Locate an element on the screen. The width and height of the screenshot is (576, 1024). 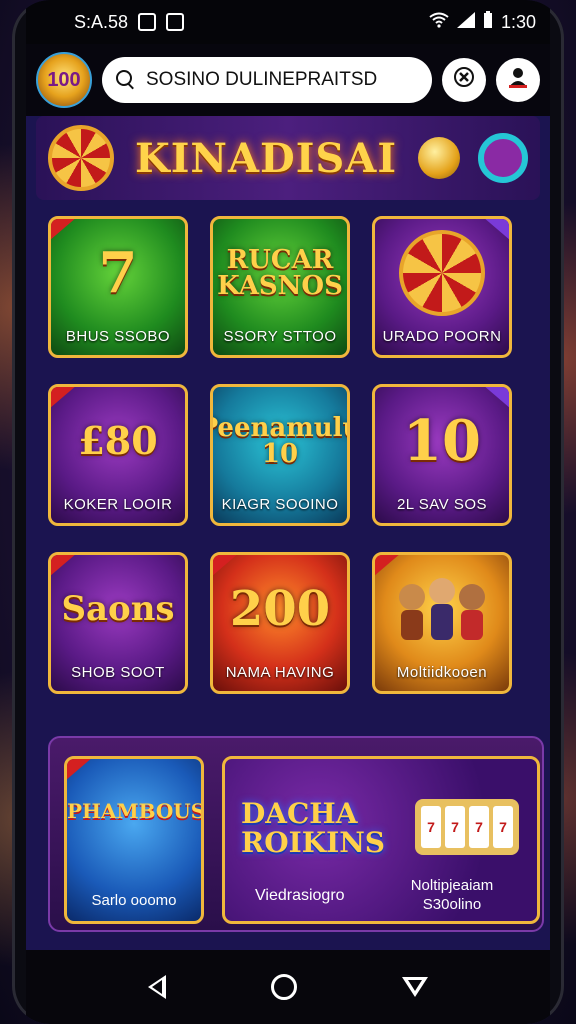
game-tile: 7 BHUS SSOBO is located at coordinates (118, 287).